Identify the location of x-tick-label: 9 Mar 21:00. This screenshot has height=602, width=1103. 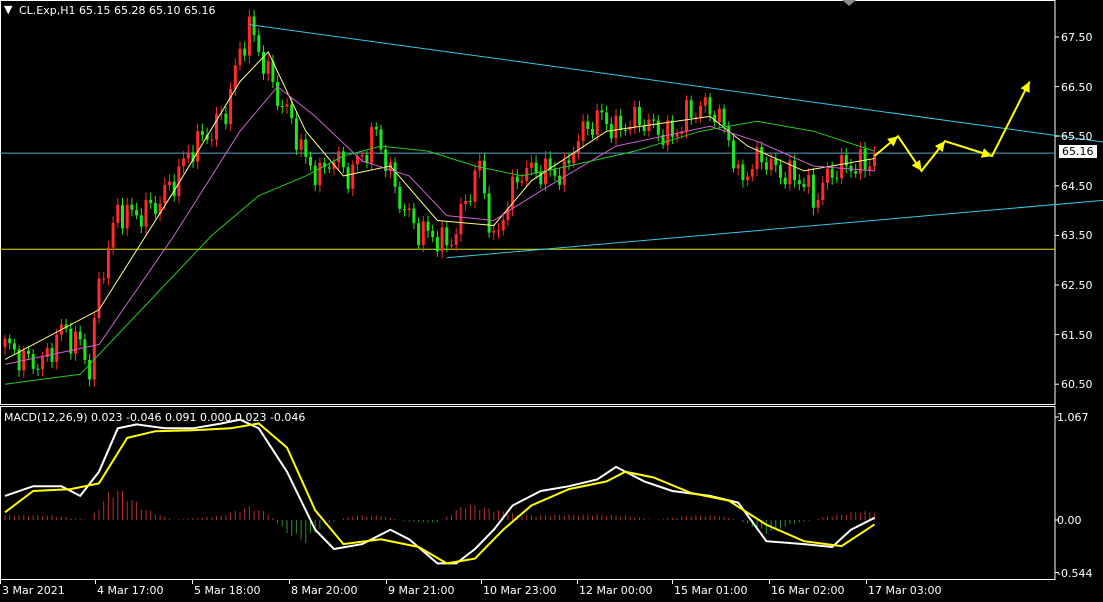
(421, 590).